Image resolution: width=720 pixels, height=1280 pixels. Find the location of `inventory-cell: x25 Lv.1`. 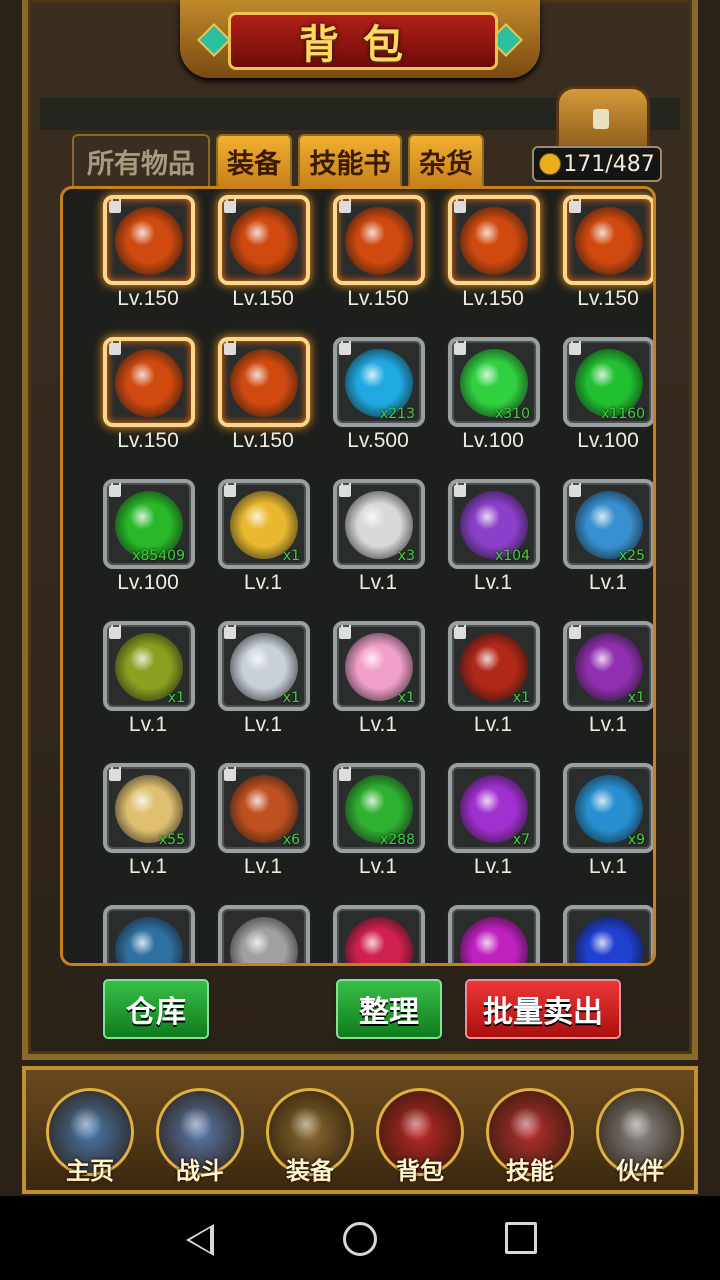

inventory-cell: x25 Lv.1 is located at coordinates (598, 550).